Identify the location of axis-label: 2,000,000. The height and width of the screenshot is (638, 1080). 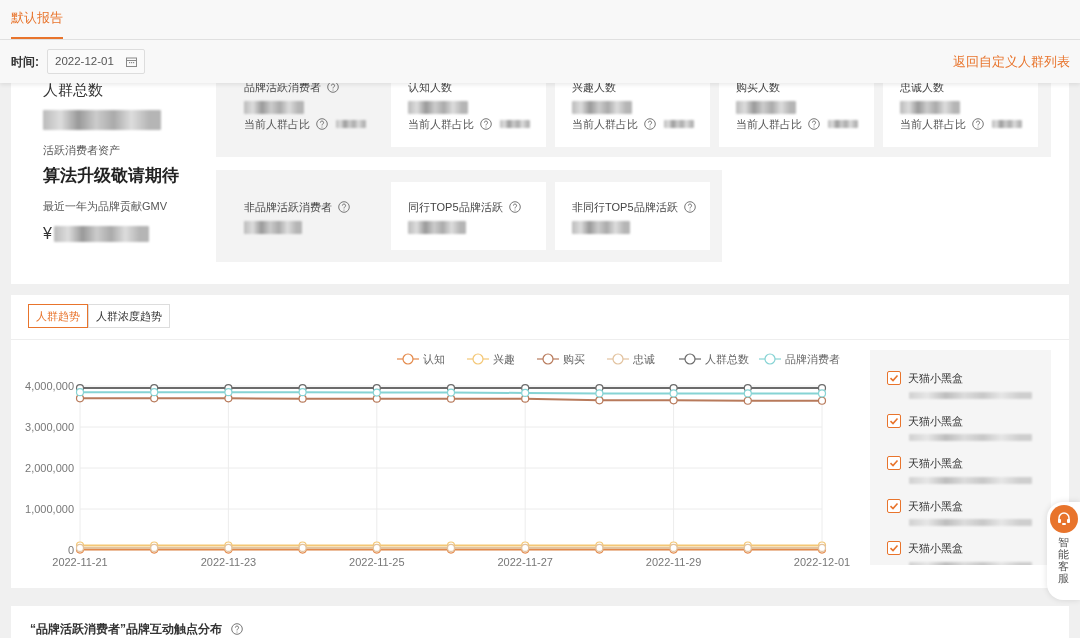
(49, 468).